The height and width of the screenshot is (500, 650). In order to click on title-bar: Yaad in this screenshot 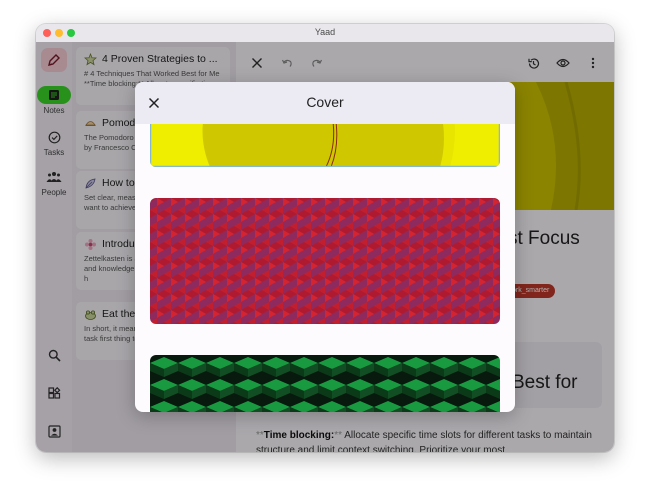, I will do `click(325, 33)`.